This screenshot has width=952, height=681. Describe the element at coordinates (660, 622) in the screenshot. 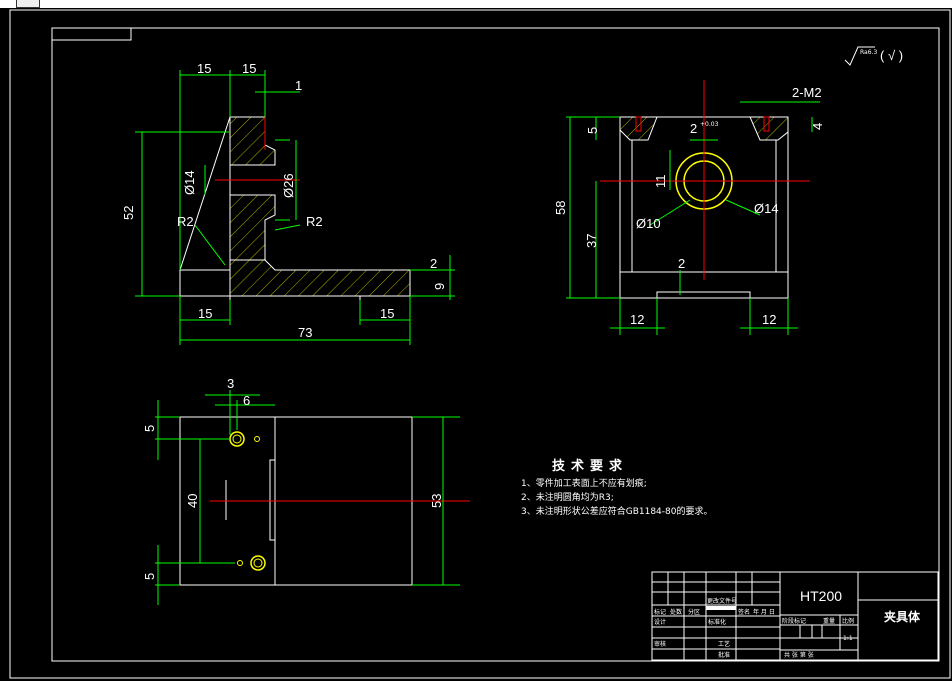

I see `tb-design: 设计` at that location.